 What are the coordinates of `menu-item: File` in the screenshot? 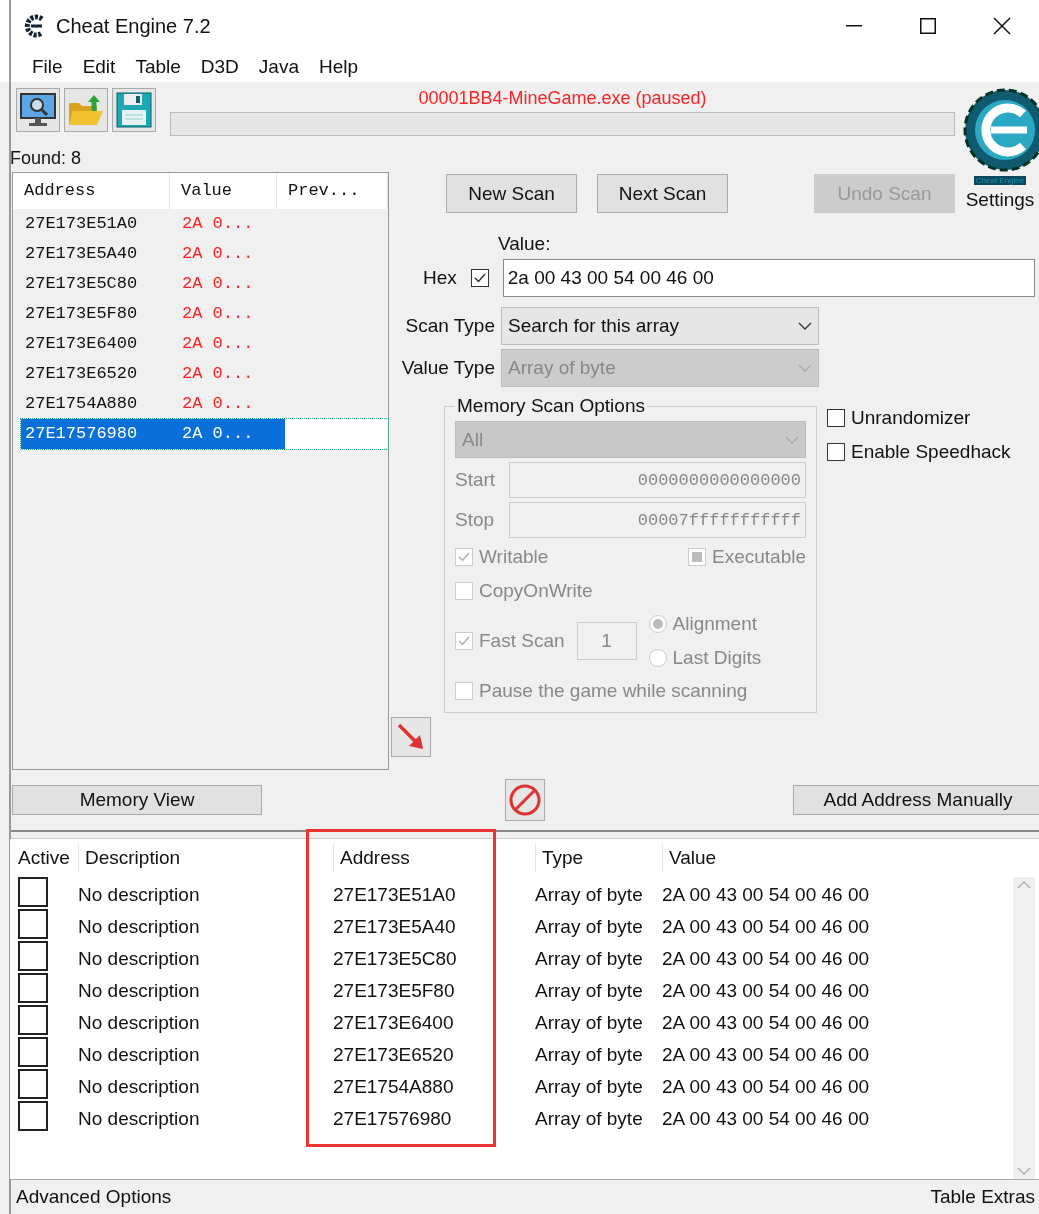 It's located at (47, 67).